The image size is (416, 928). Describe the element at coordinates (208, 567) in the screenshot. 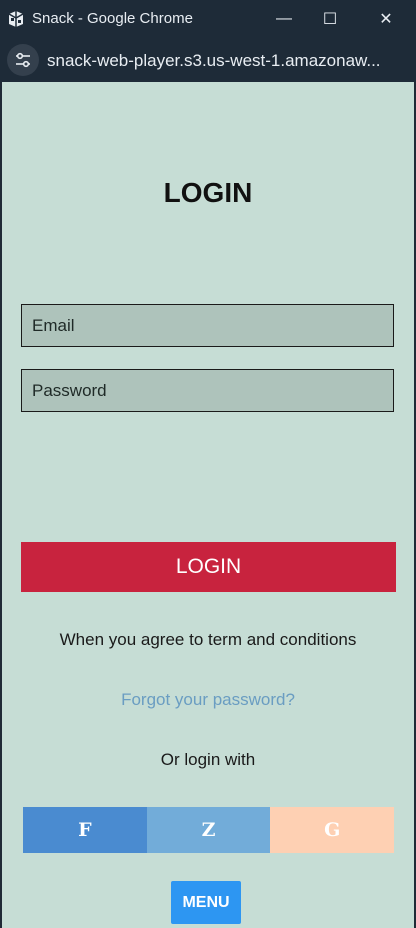

I see `login-button: LOGIN` at that location.